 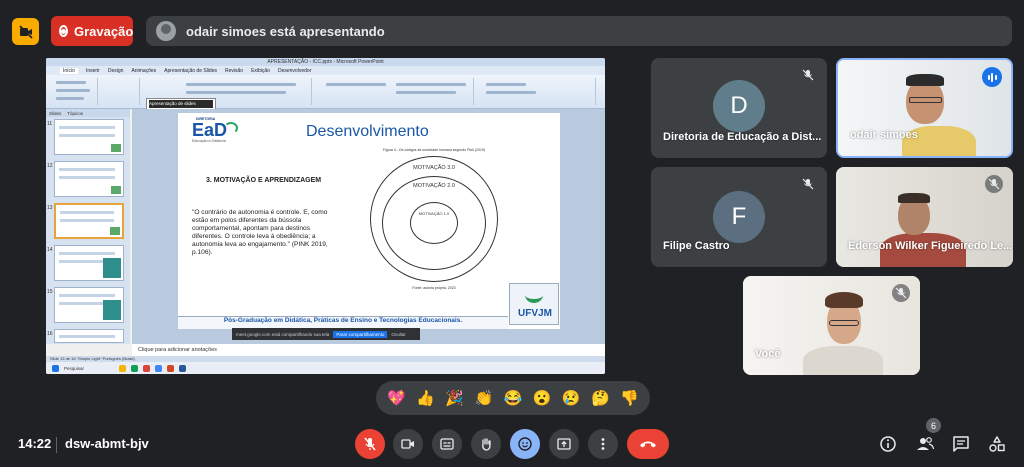 I want to click on thumb-tab: Slides, so click(x=55, y=113).